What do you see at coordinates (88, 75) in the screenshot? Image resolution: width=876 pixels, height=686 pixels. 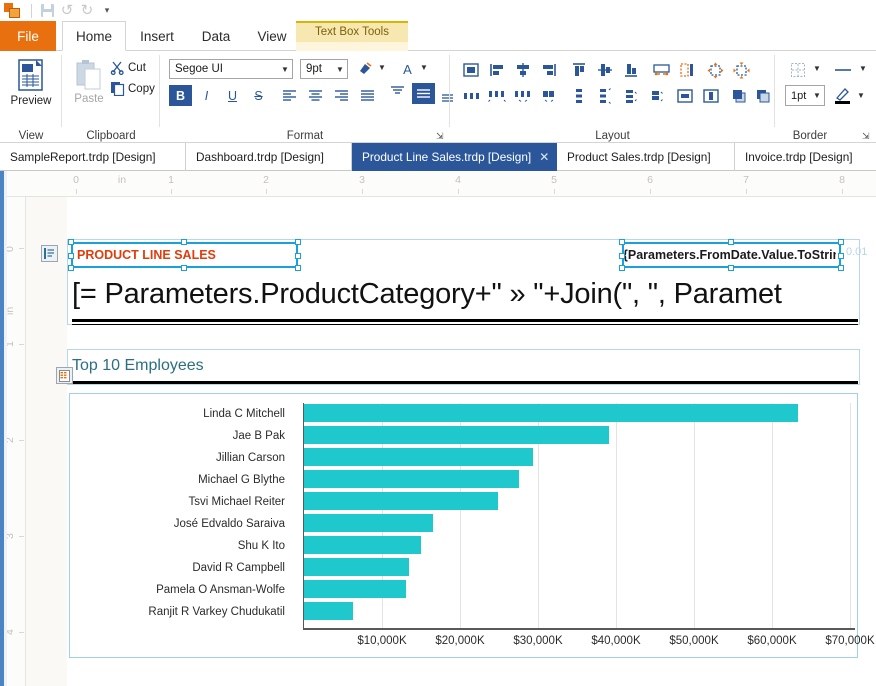 I see `paste-icon` at bounding box center [88, 75].